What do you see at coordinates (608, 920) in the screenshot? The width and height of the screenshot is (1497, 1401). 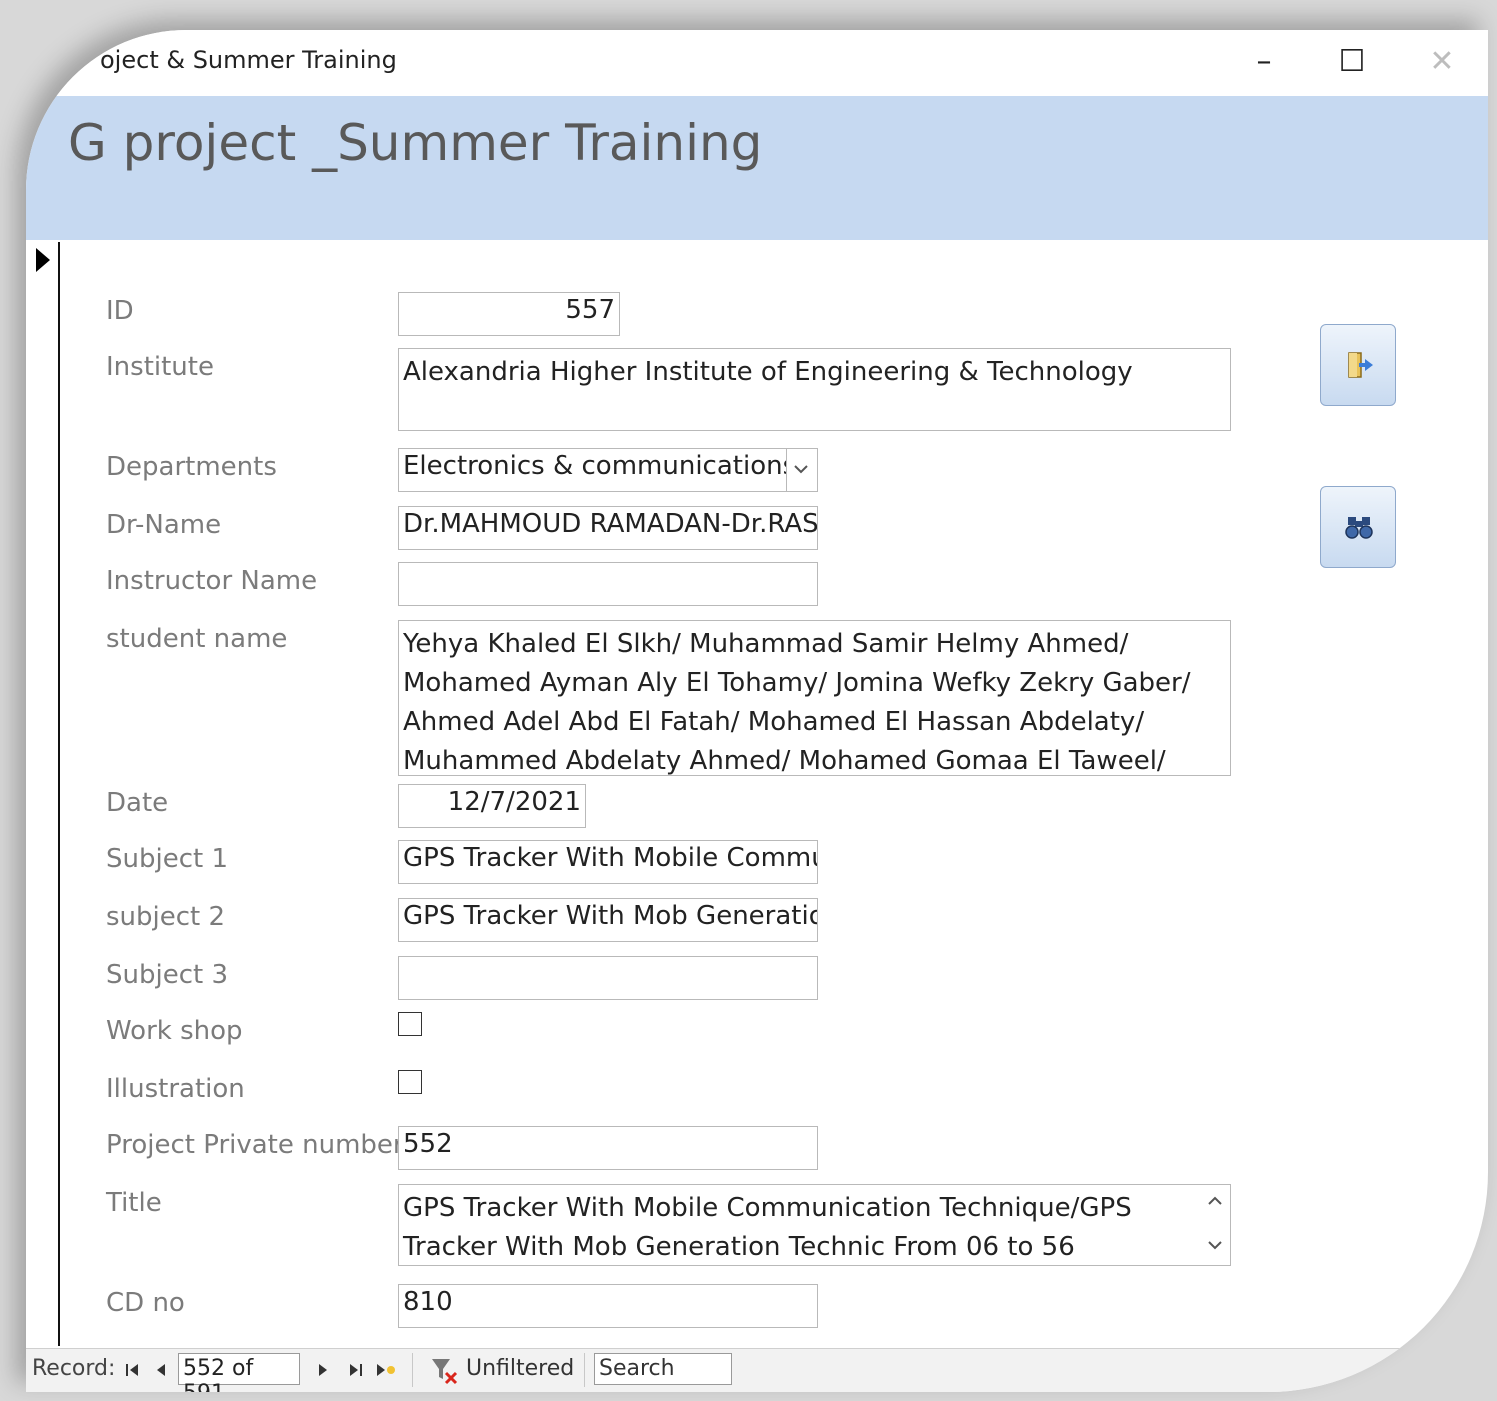 I see `subject2-field: GPS Tracker With Mob Generation` at bounding box center [608, 920].